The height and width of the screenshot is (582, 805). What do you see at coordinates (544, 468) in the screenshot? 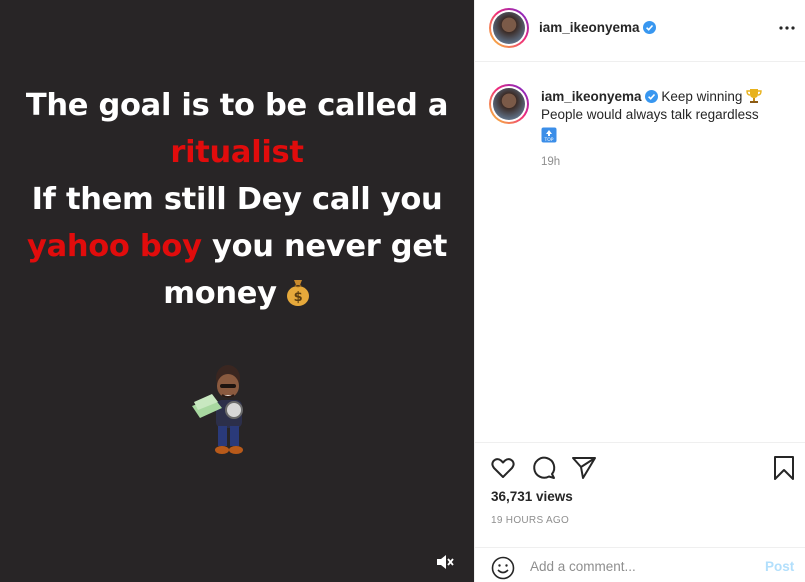
I see `comment-icon` at bounding box center [544, 468].